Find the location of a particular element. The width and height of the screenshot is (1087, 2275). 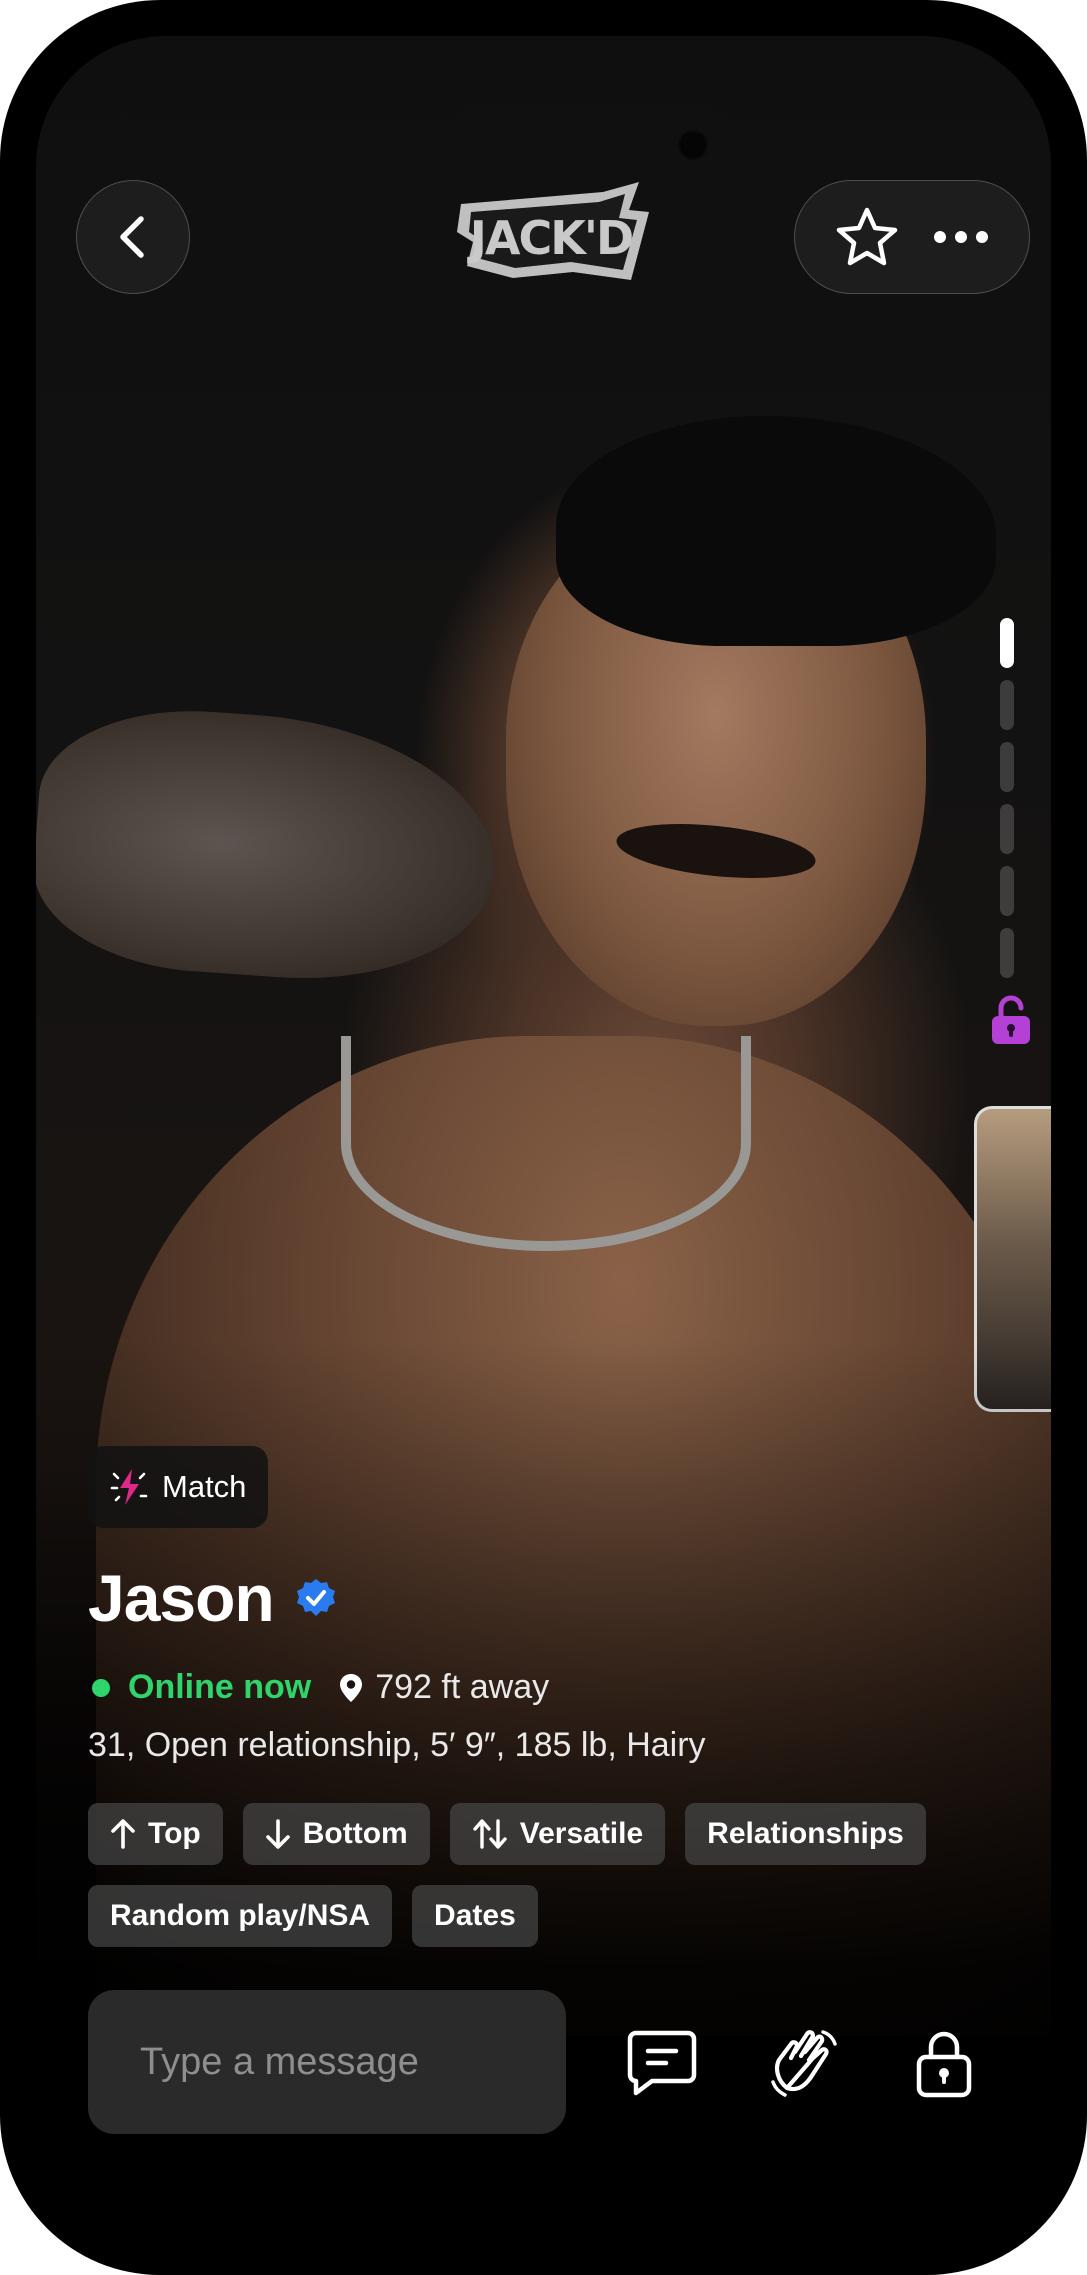

dynamic-island is located at coordinates (589, 144).